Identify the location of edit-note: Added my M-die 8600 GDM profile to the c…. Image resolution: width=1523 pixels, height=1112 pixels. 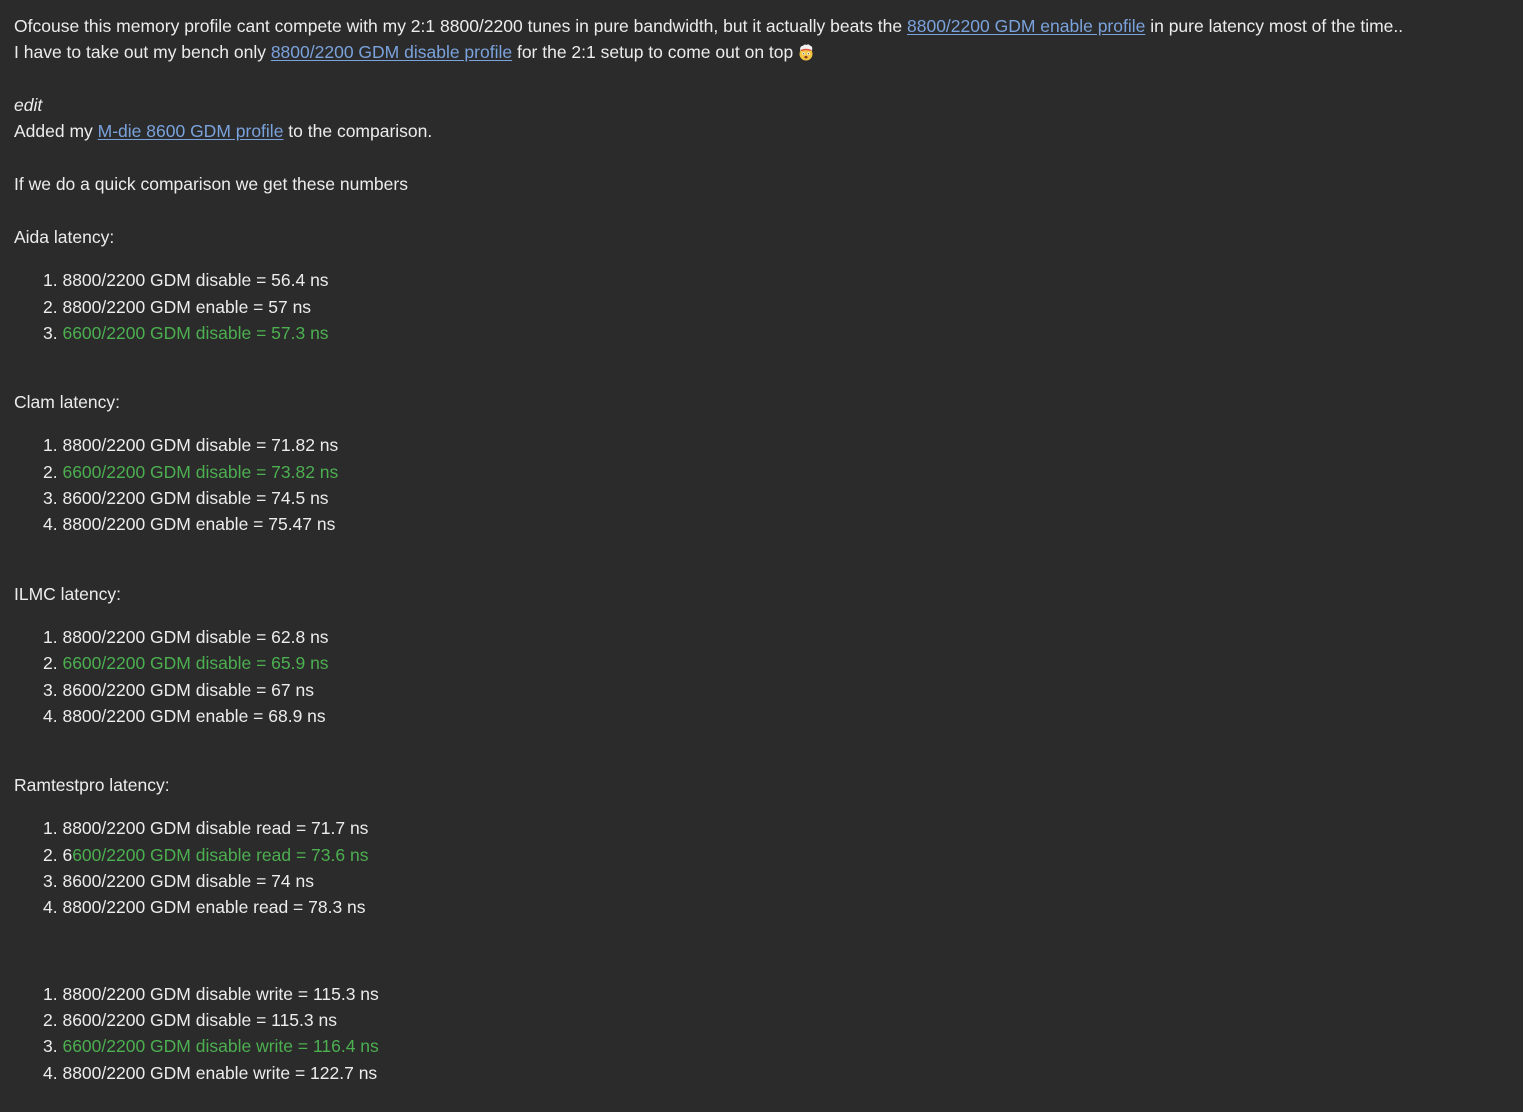
(761, 131).